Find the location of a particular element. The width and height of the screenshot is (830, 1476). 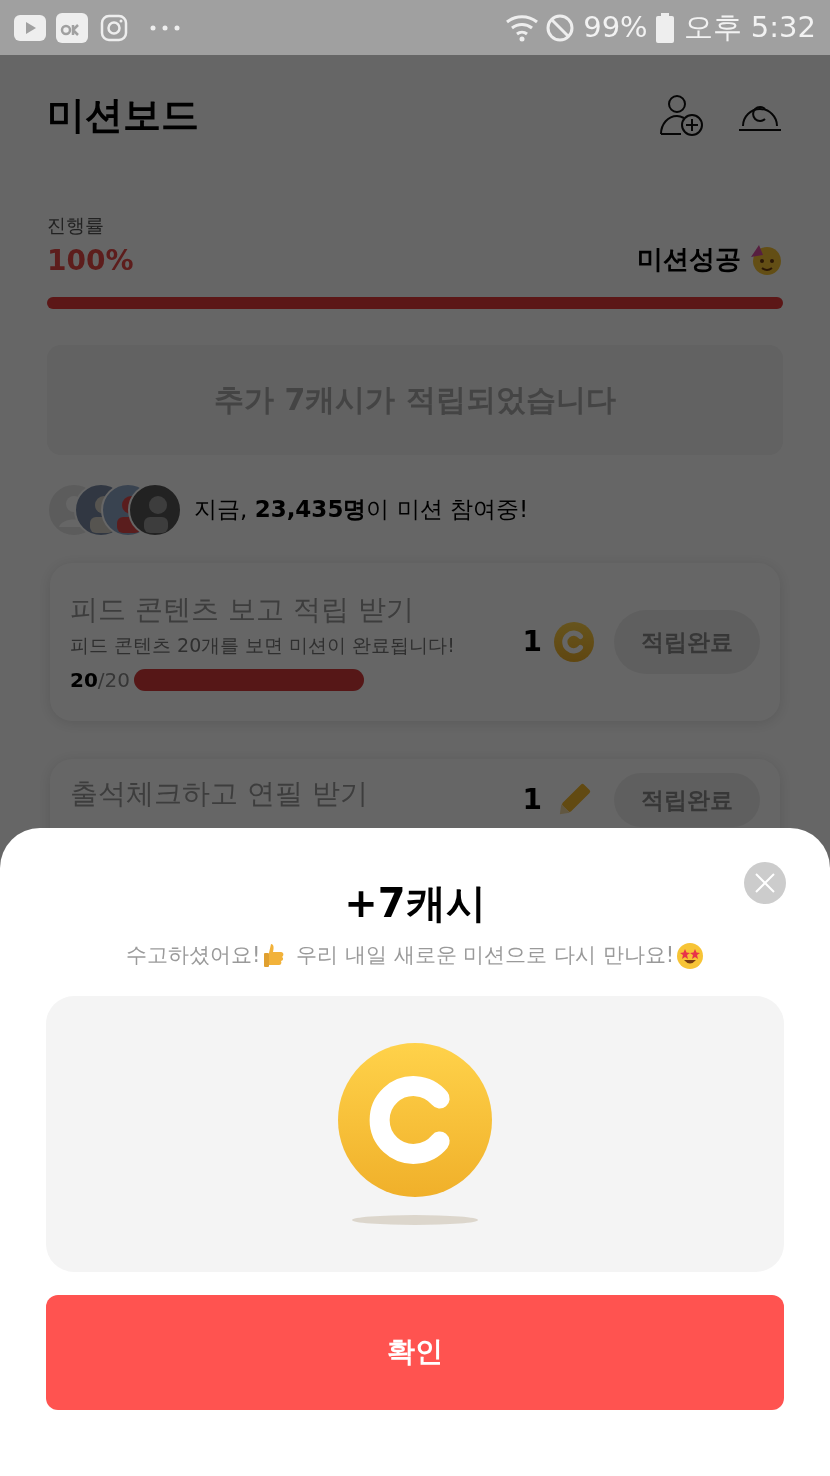

progress-percent: 100% is located at coordinates (90, 260).